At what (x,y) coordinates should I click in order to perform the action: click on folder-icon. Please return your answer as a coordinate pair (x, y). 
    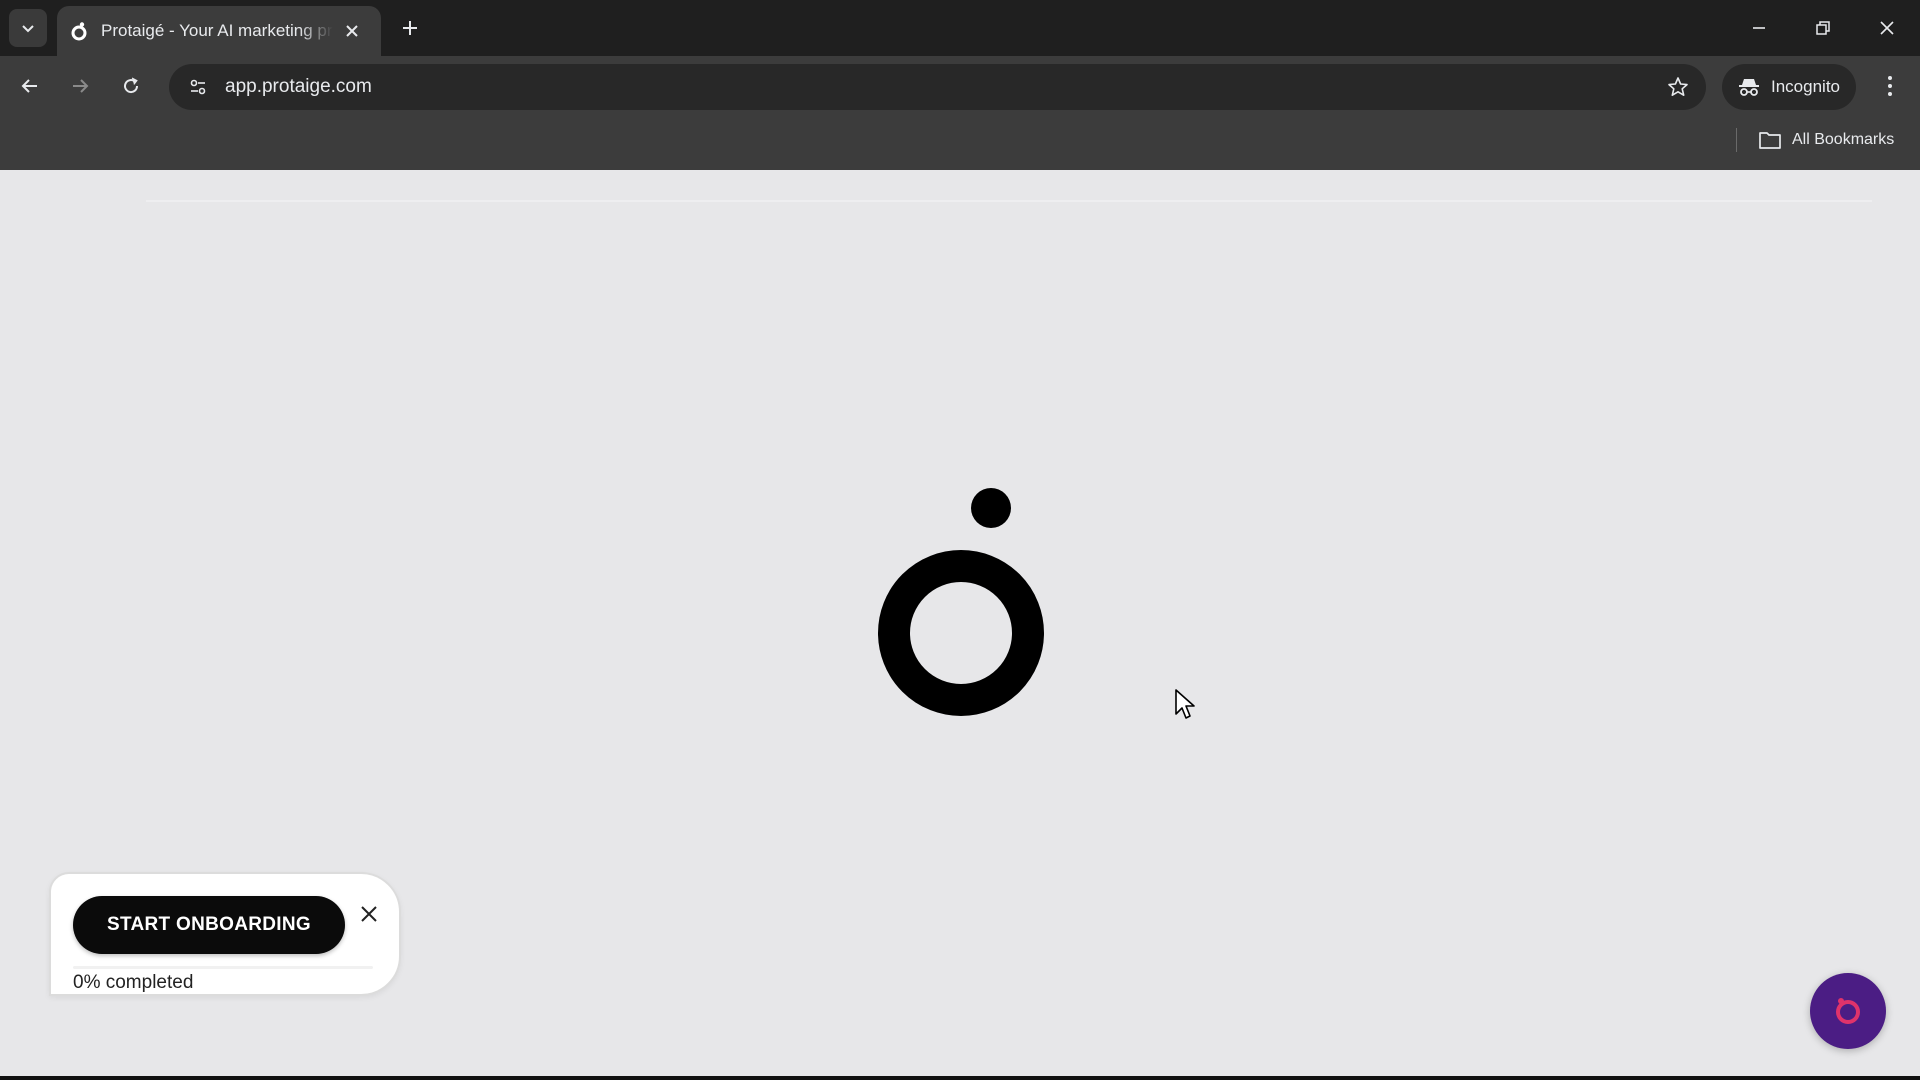
    Looking at the image, I should click on (1771, 140).